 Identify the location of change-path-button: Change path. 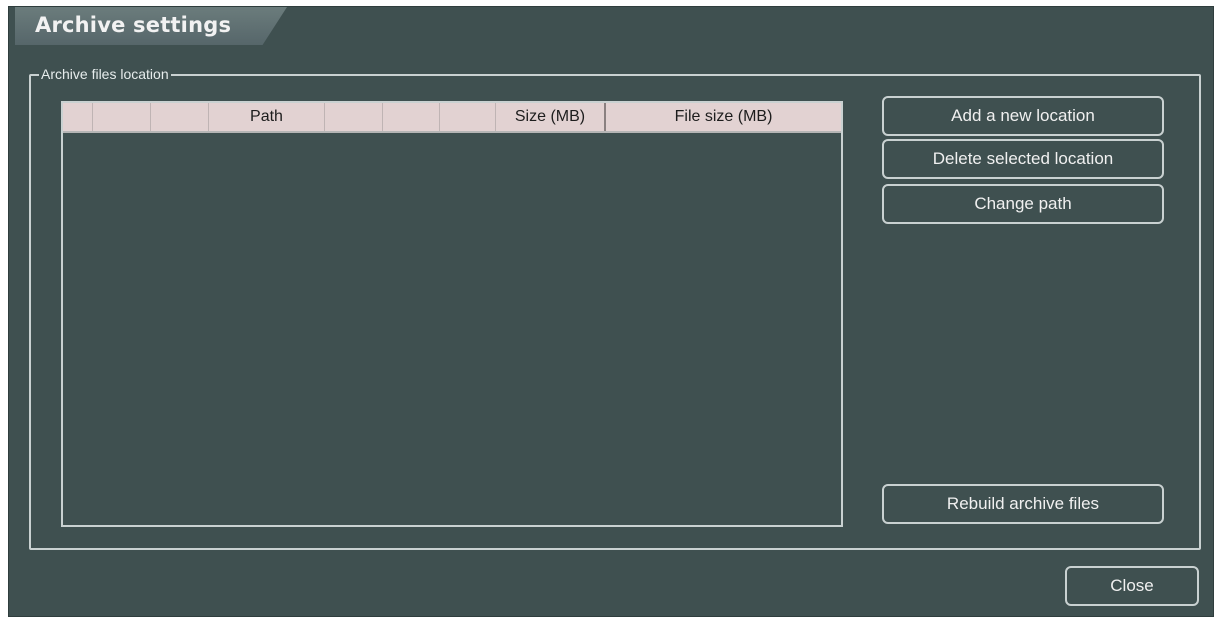
(1023, 204).